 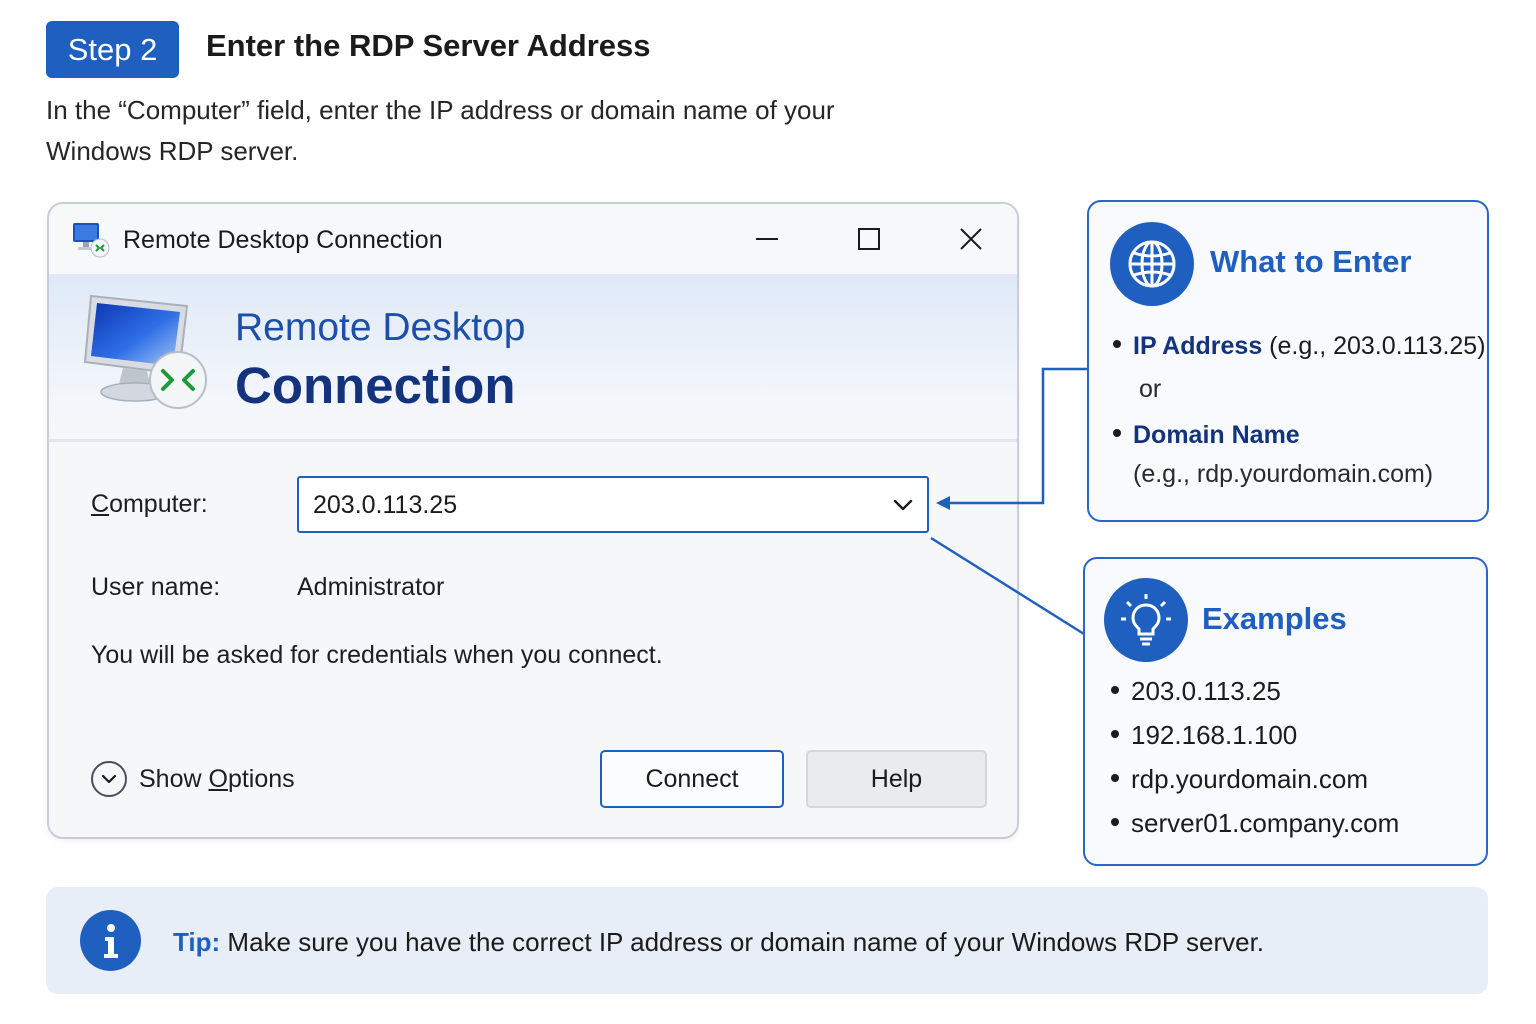 What do you see at coordinates (283, 240) in the screenshot?
I see `window-title: Remote Desktop Connection` at bounding box center [283, 240].